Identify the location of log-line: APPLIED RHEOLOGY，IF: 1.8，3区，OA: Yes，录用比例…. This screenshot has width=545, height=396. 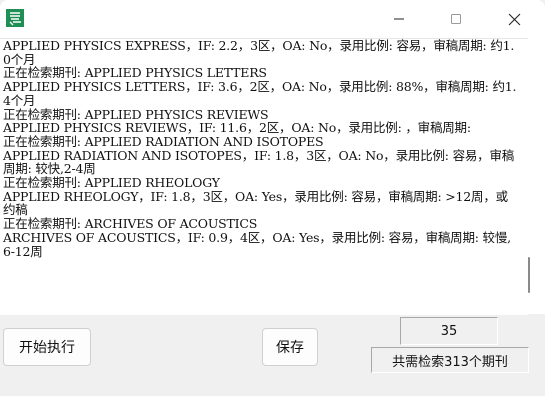
(255, 203).